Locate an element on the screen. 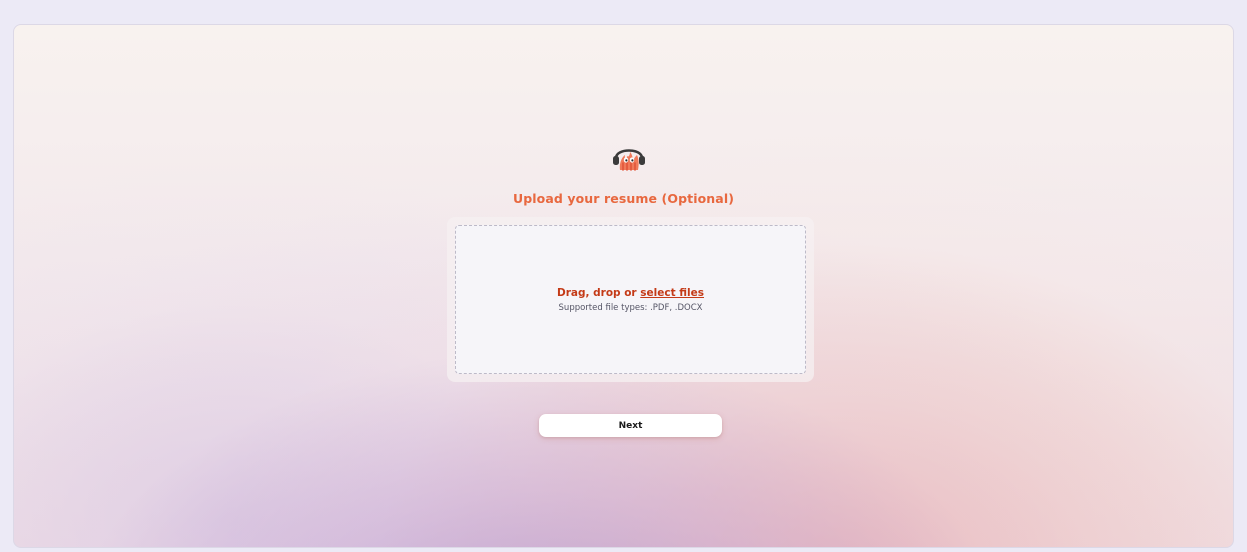 This screenshot has width=1247, height=552. page-title: Upload your resume (Optional) is located at coordinates (623, 198).